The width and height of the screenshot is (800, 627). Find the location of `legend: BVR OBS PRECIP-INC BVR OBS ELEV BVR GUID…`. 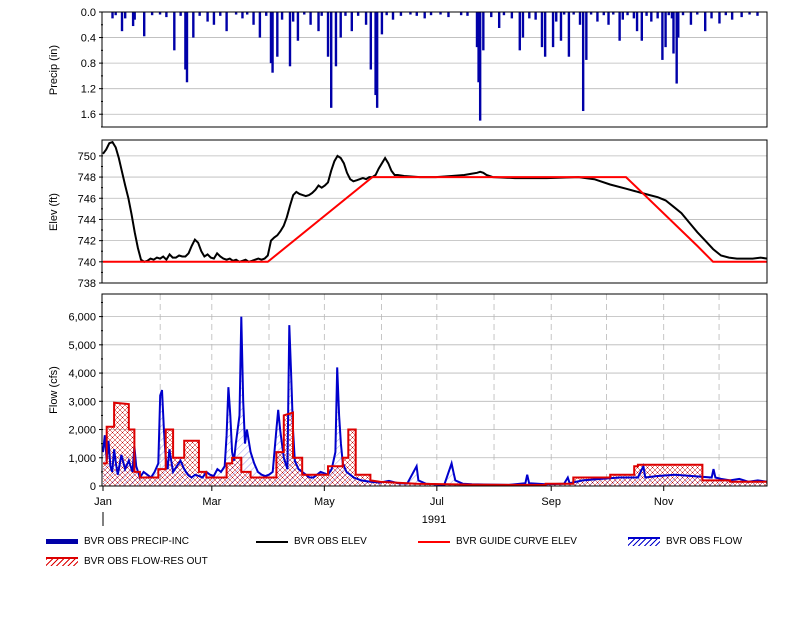

legend: BVR OBS PRECIP-INC BVR OBS ELEV BVR GUID… is located at coordinates (400, 556).